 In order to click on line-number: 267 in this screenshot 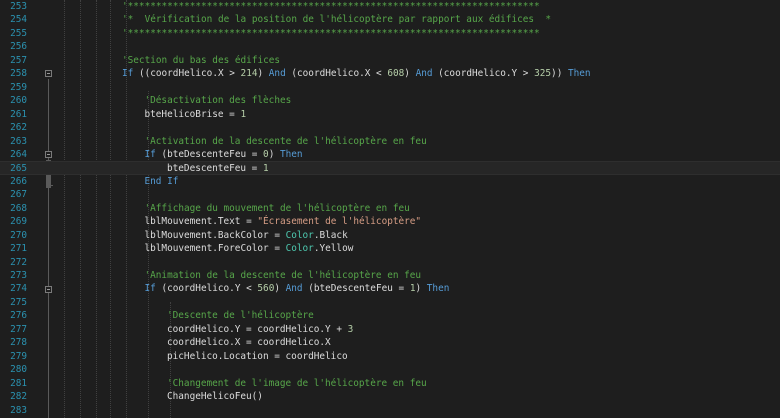, I will do `click(18, 195)`.